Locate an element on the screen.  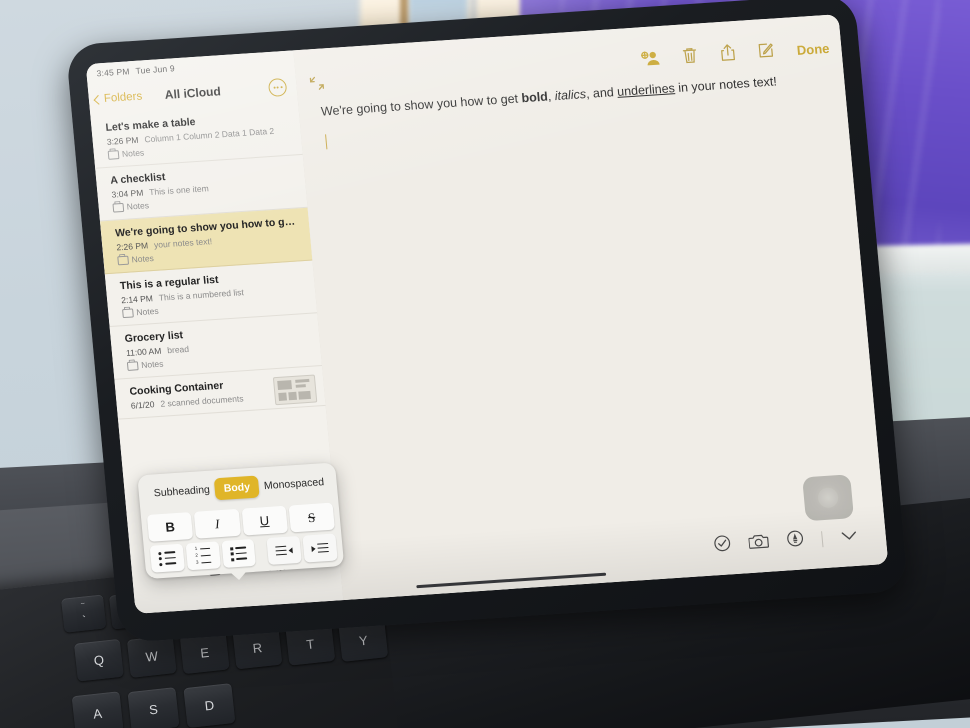
note-item-time: 2:26 PM is located at coordinates (132, 246).